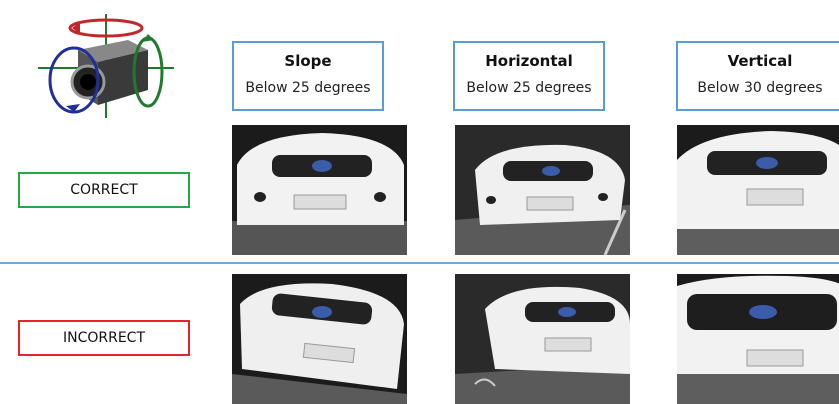 Image resolution: width=839 pixels, height=404 pixels. What do you see at coordinates (104, 338) in the screenshot?
I see `row-label-incorrect: INCORRECT` at bounding box center [104, 338].